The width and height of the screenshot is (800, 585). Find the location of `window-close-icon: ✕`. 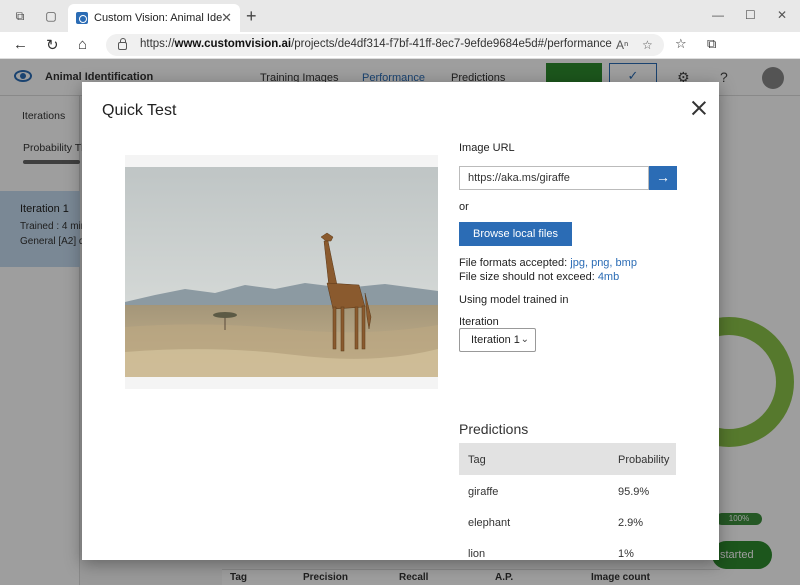

window-close-icon: ✕ is located at coordinates (782, 15).